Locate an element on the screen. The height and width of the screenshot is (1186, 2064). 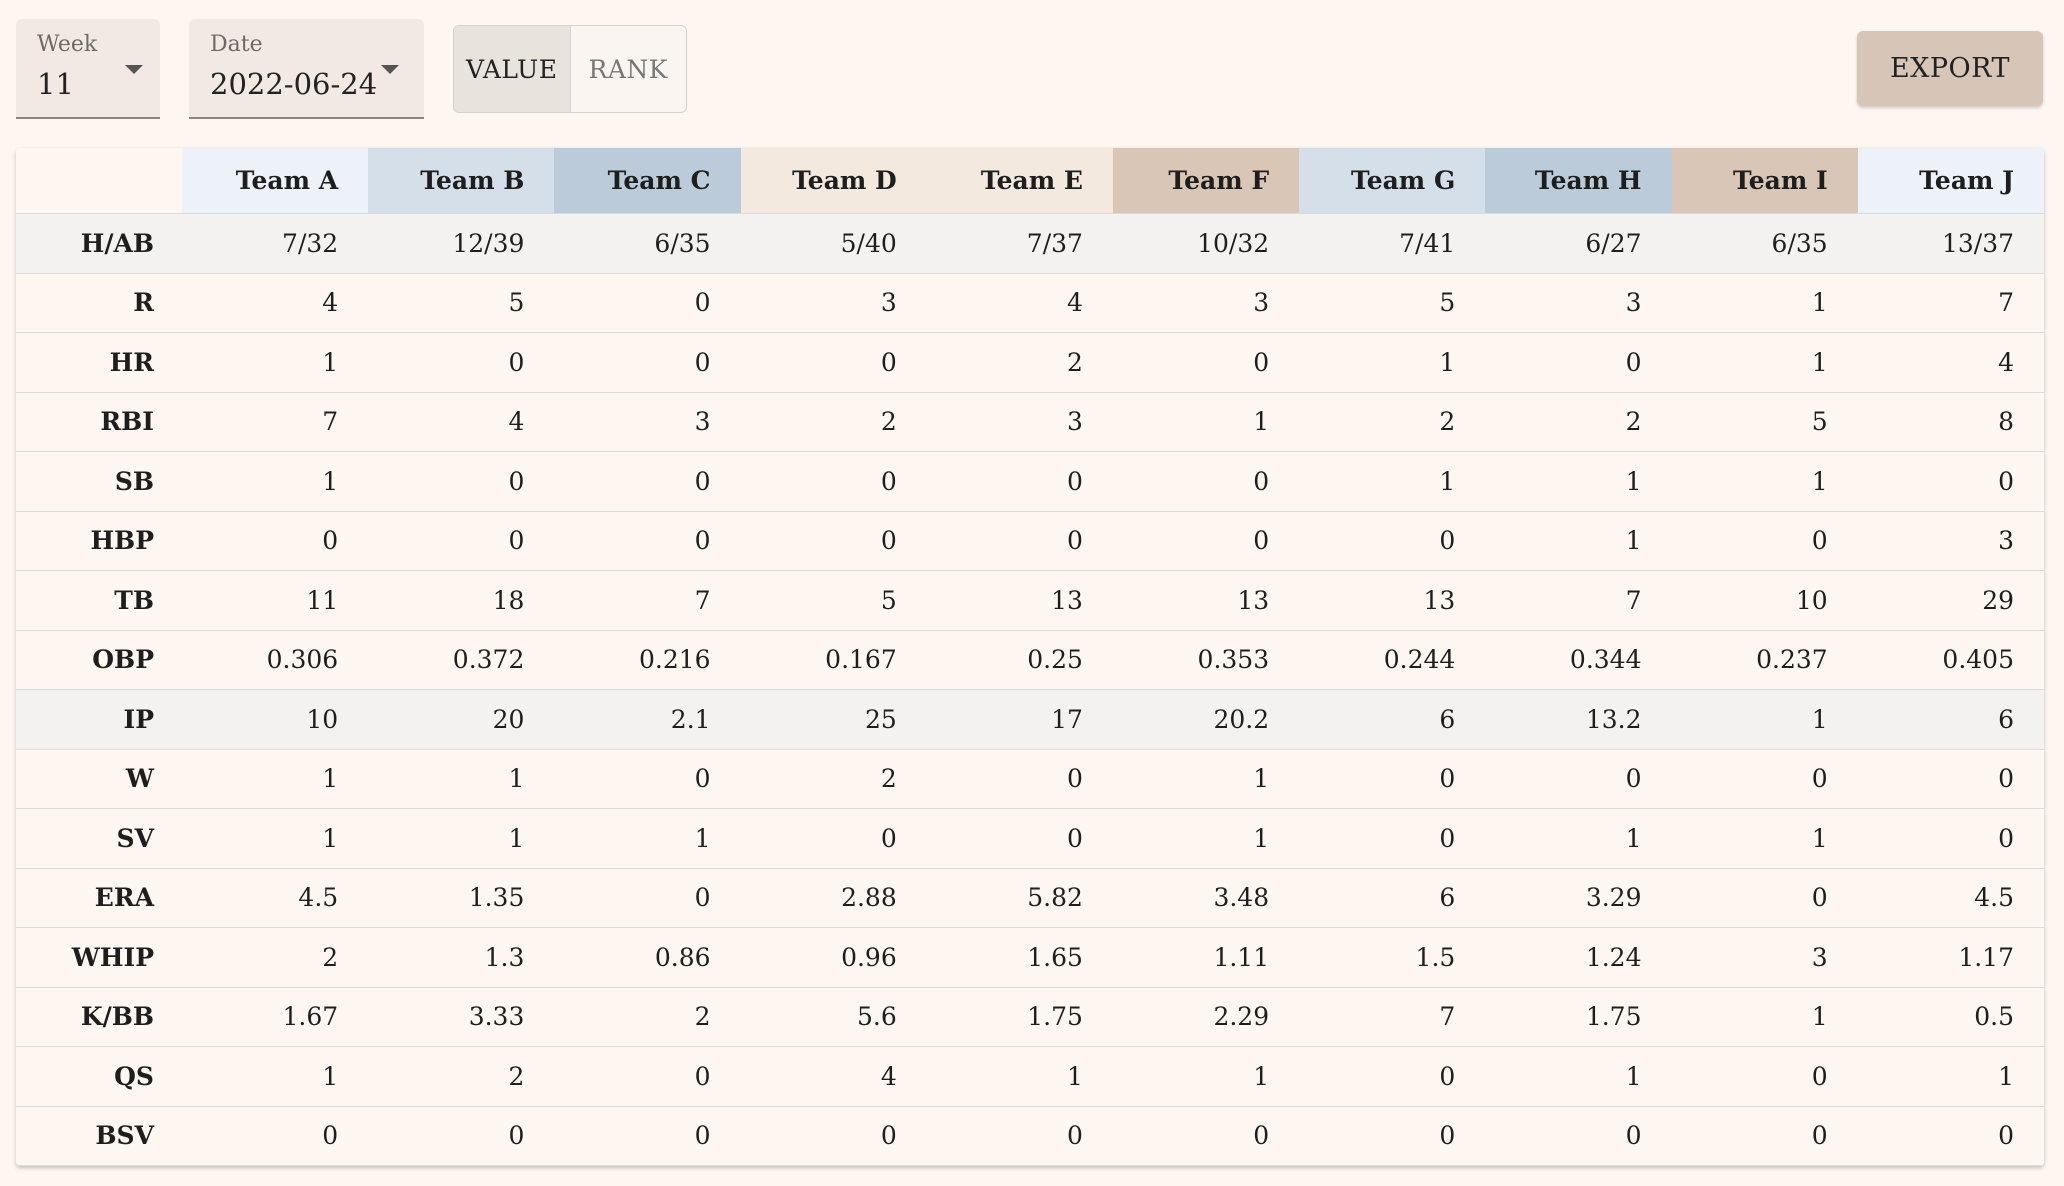
table-row: W1102010000 is located at coordinates (1030, 779).